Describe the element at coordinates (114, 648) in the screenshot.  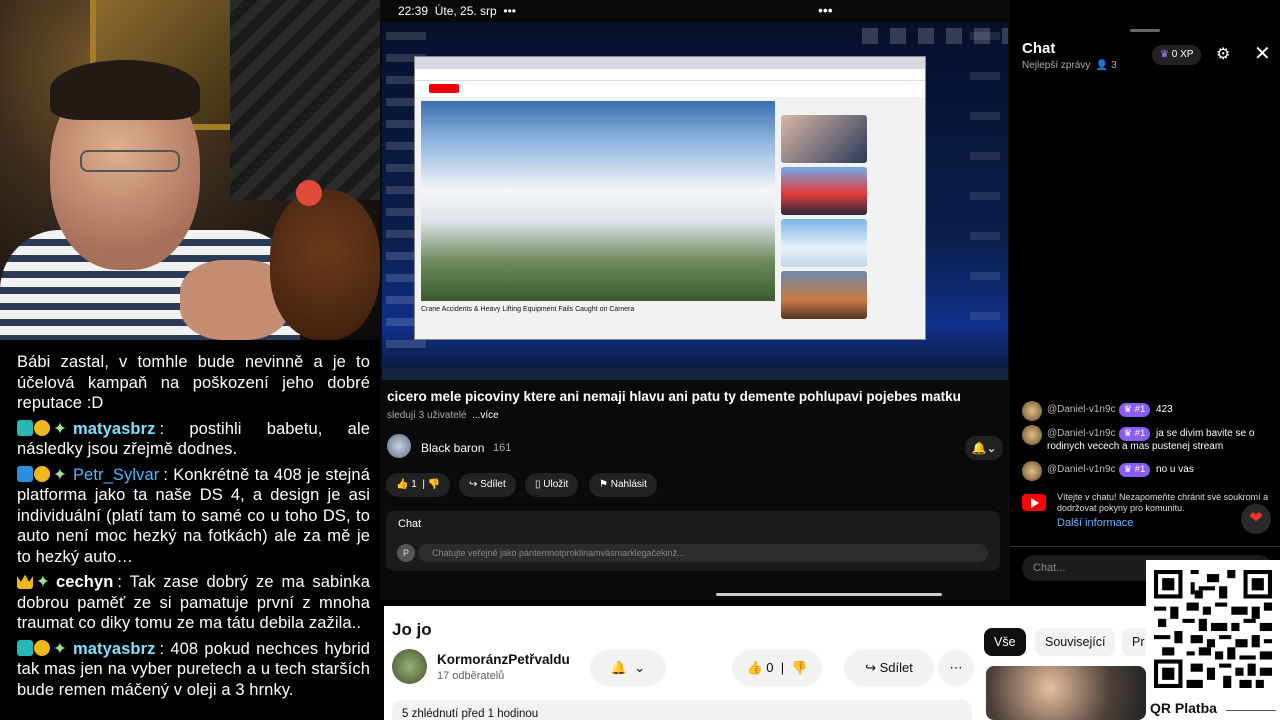
I see `chat-username: matyasbrz` at that location.